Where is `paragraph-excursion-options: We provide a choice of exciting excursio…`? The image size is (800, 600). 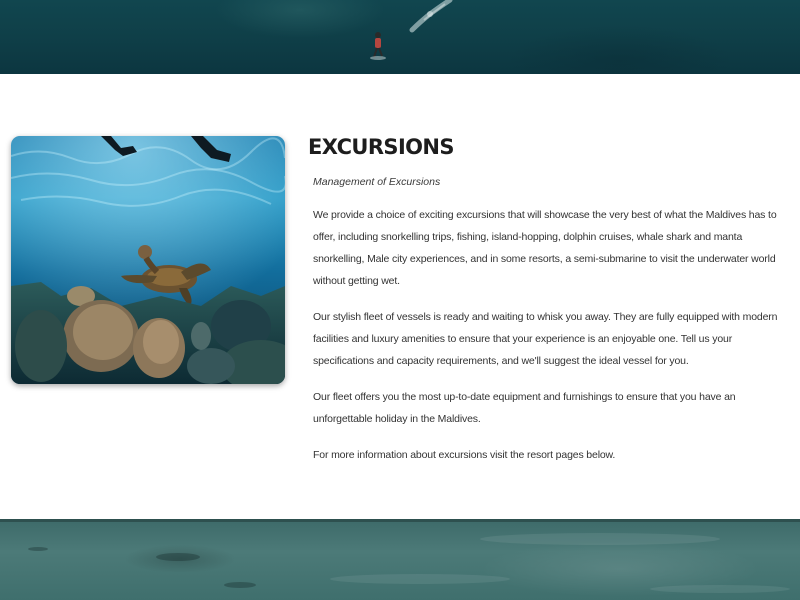
paragraph-excursion-options: We provide a choice of exciting excursio… is located at coordinates (545, 248).